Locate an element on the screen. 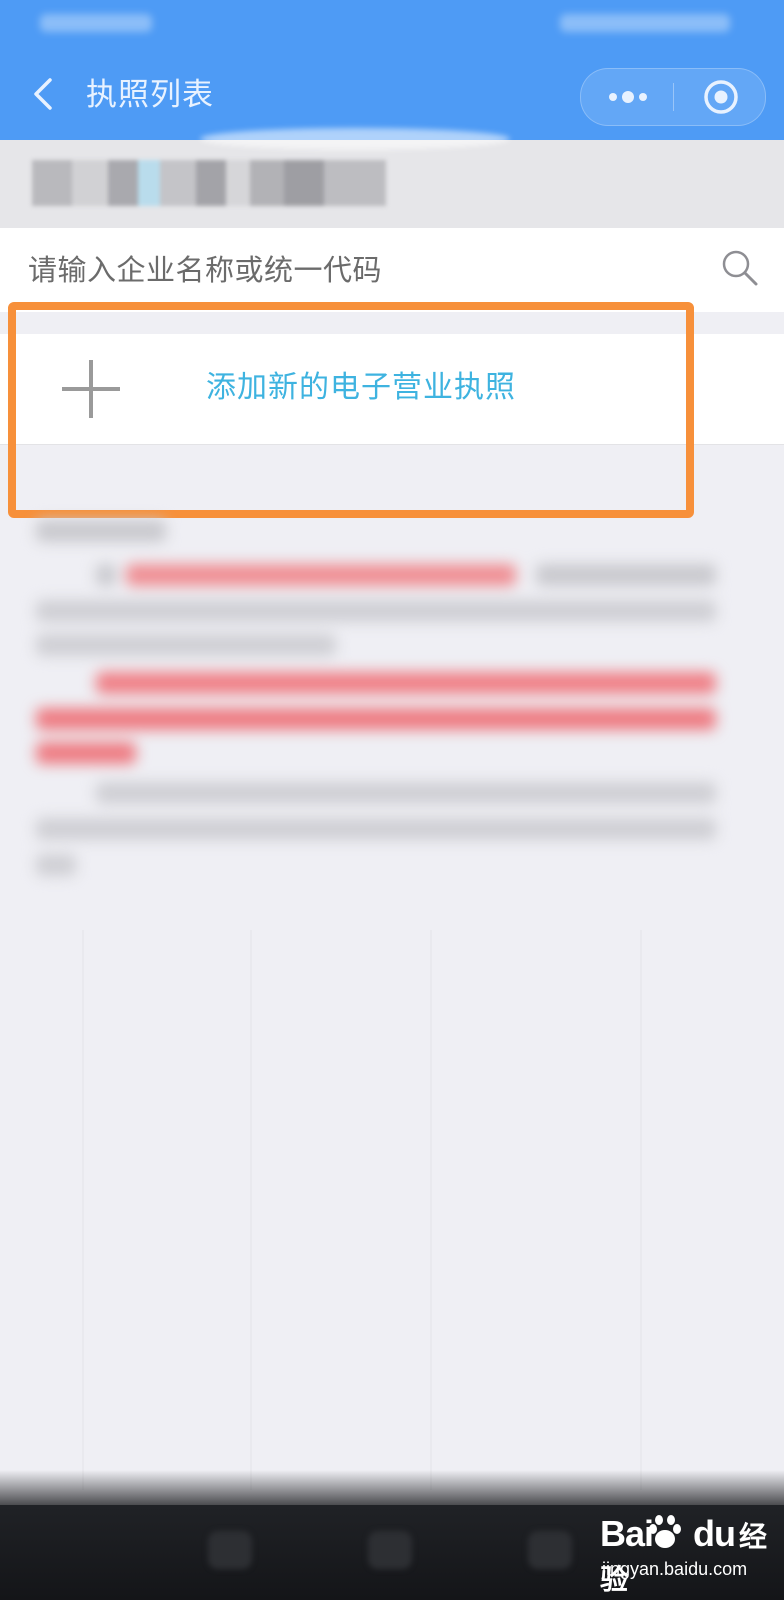  watermark-logo-right: du is located at coordinates (714, 1533).